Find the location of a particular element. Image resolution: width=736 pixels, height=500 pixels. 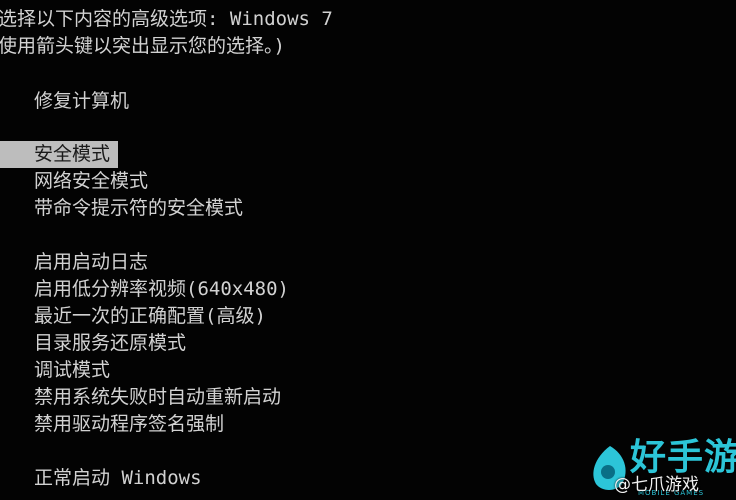

menu-item-boot-logging: 启用启动日志 is located at coordinates (91, 262).